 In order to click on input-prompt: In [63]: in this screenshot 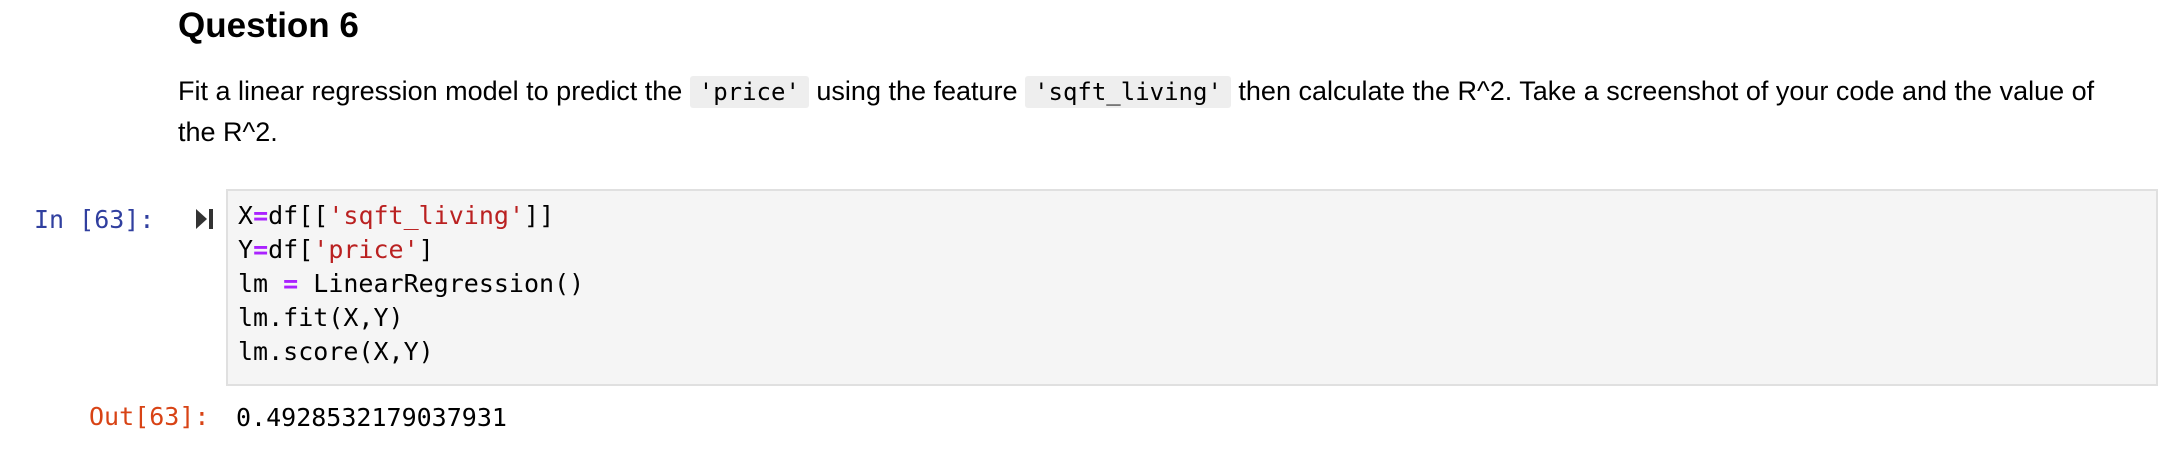, I will do `click(94, 219)`.